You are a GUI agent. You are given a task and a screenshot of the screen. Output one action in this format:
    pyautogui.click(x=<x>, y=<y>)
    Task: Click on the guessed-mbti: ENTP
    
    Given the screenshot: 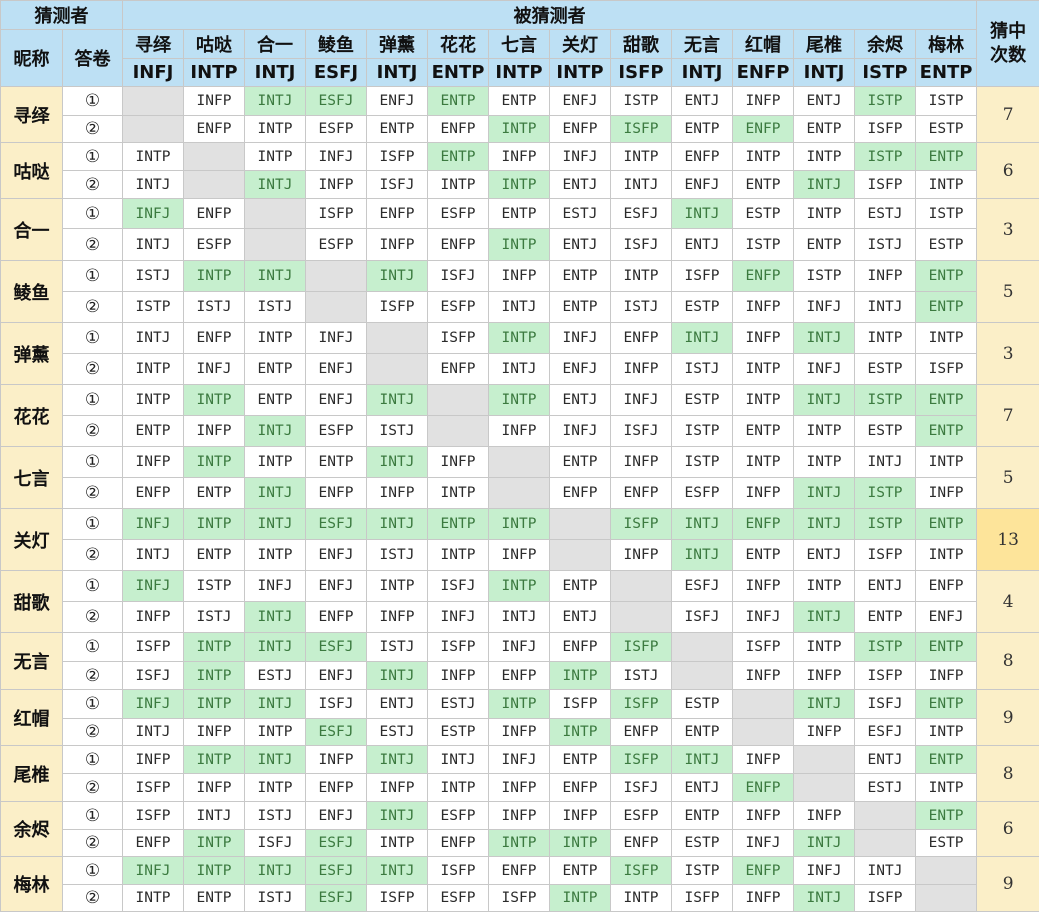 What is the action you would take?
    pyautogui.click(x=458, y=73)
    